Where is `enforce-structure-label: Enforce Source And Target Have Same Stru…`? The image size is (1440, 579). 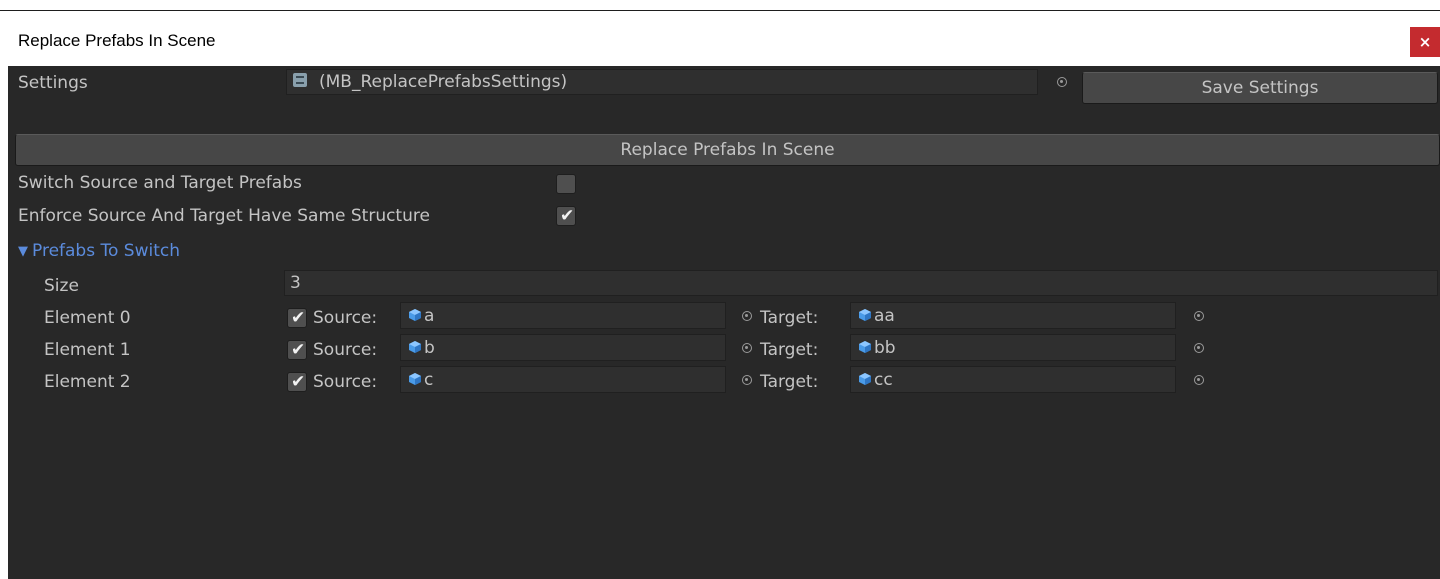 enforce-structure-label: Enforce Source And Target Have Same Stru… is located at coordinates (224, 216).